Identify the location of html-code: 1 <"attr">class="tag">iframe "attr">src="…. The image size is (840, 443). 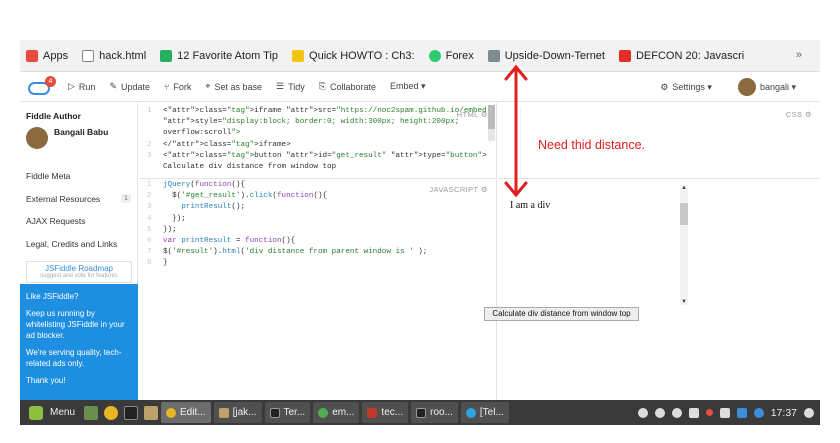
(317, 139).